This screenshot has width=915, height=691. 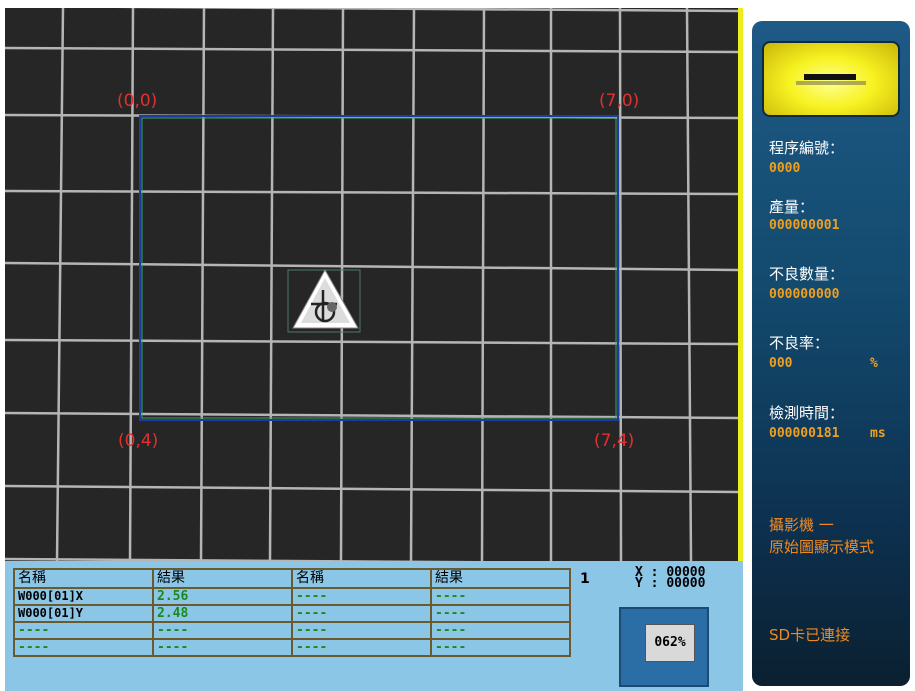 What do you see at coordinates (670, 643) in the screenshot?
I see `percent-display: 062%` at bounding box center [670, 643].